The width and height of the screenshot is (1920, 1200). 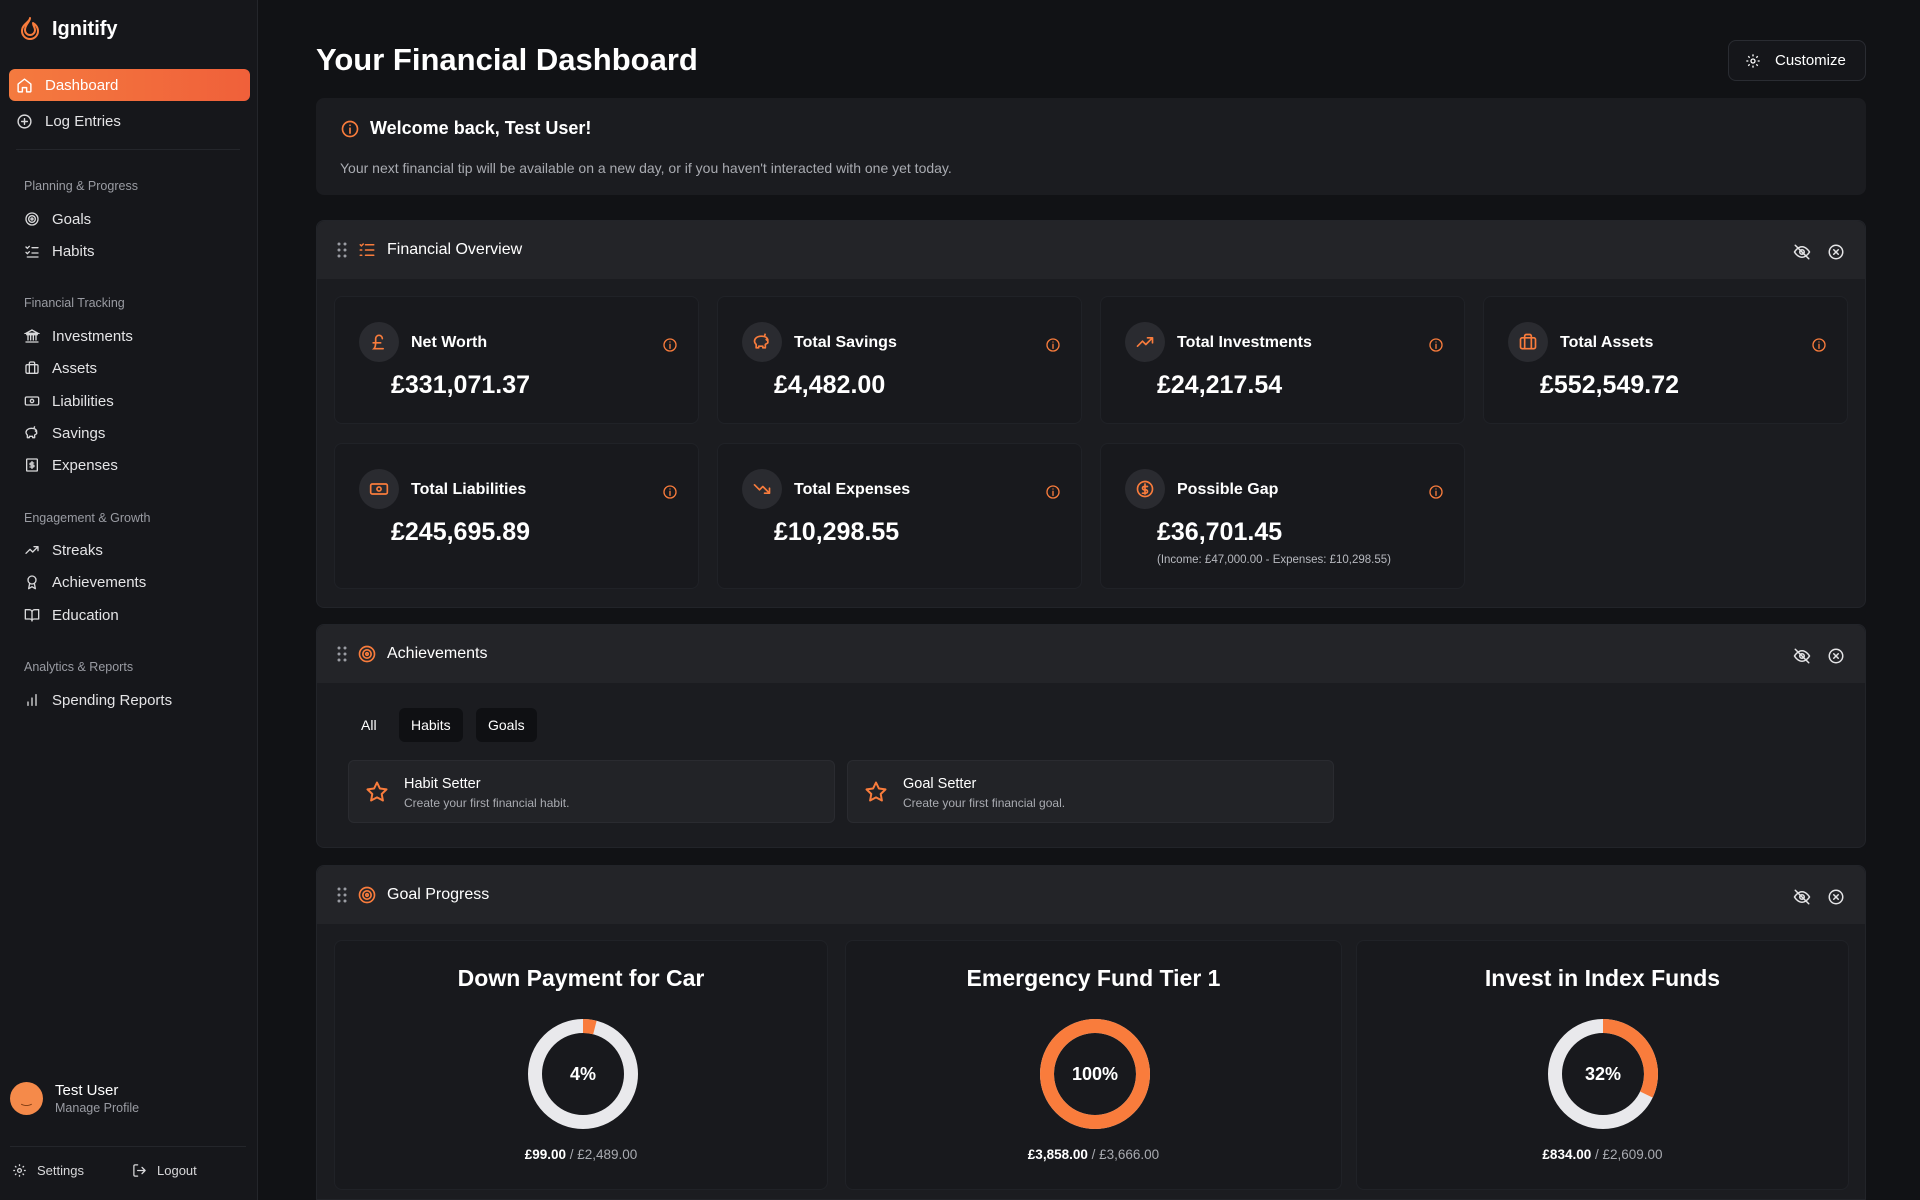 What do you see at coordinates (1810, 60) in the screenshot?
I see `customize-label: Customize` at bounding box center [1810, 60].